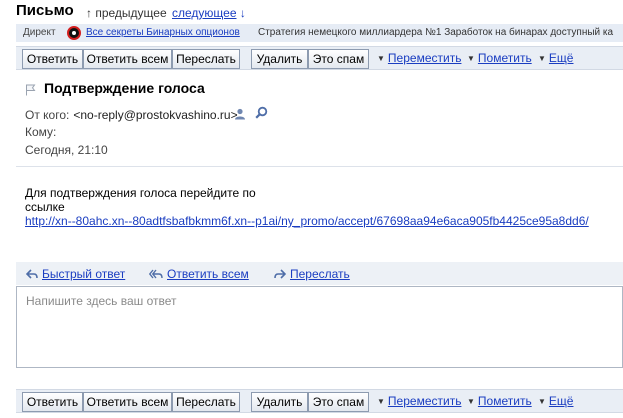  Describe the element at coordinates (204, 13) in the screenshot. I see `next-message-label: следующее` at that location.